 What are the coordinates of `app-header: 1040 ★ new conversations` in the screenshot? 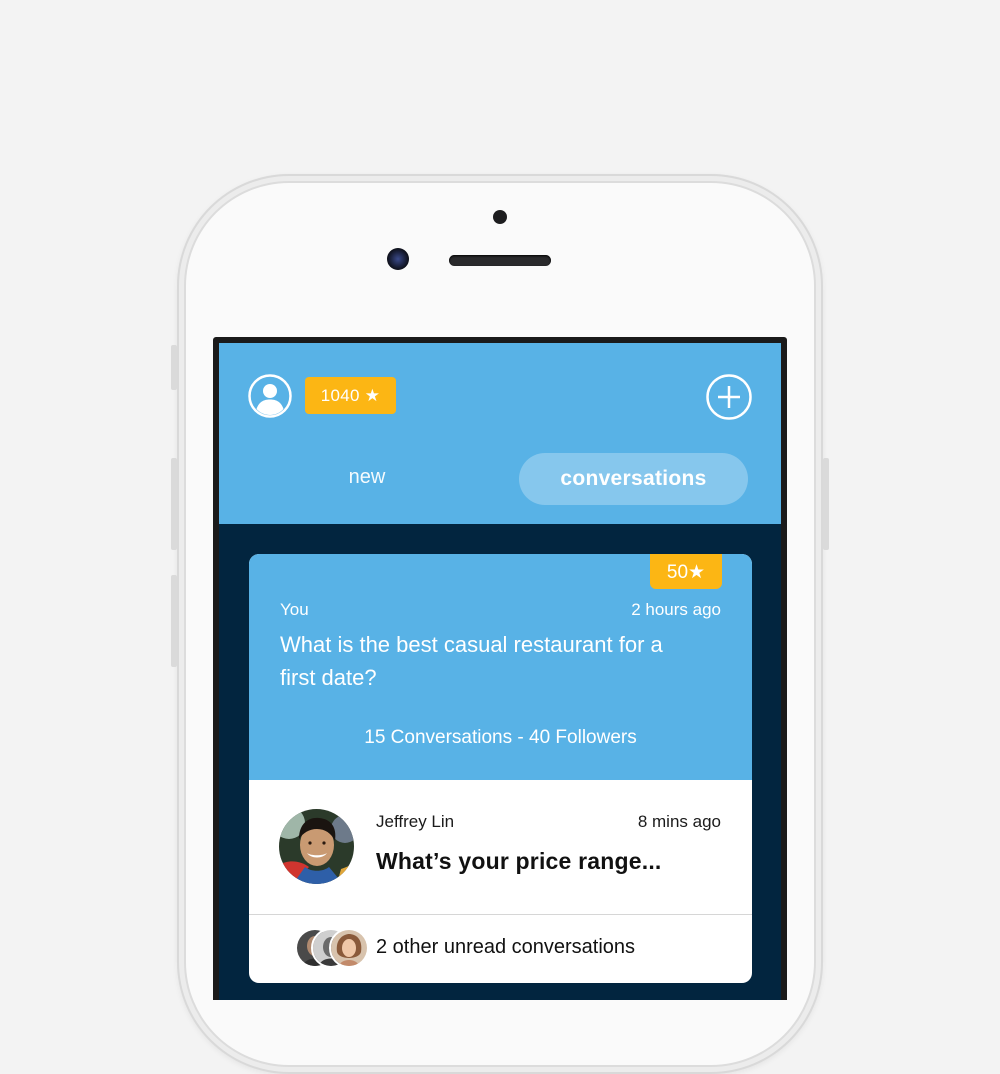 It's located at (500, 433).